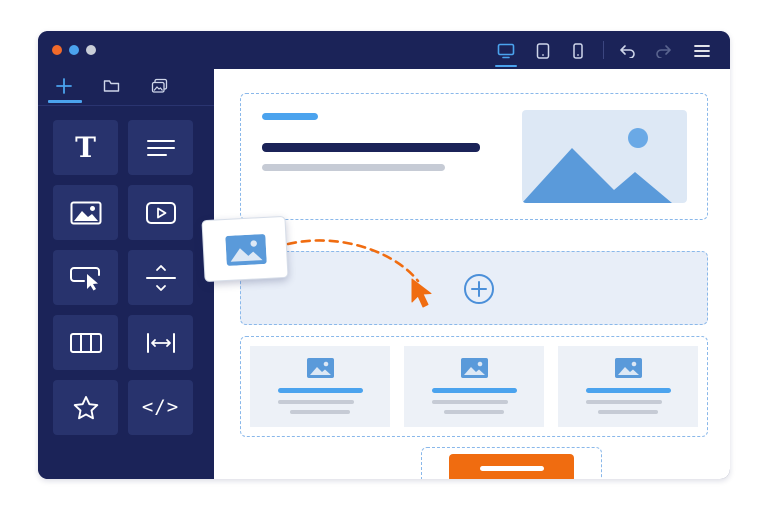 The height and width of the screenshot is (512, 768). I want to click on monitor-icon, so click(506, 51).